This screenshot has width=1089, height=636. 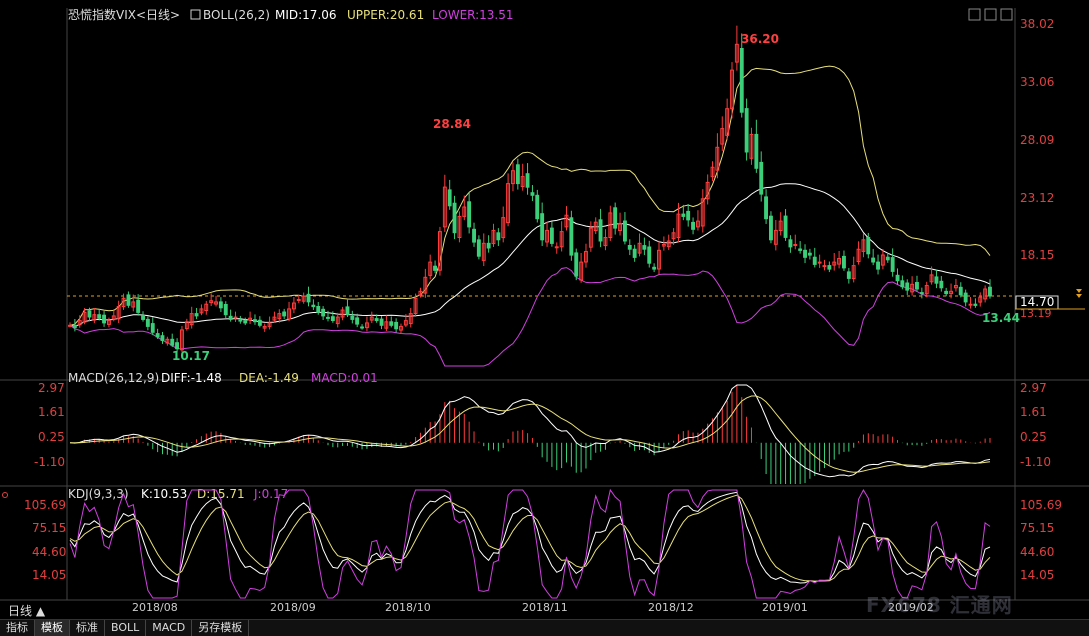 I want to click on tab-template: 模板, so click(x=52, y=628).